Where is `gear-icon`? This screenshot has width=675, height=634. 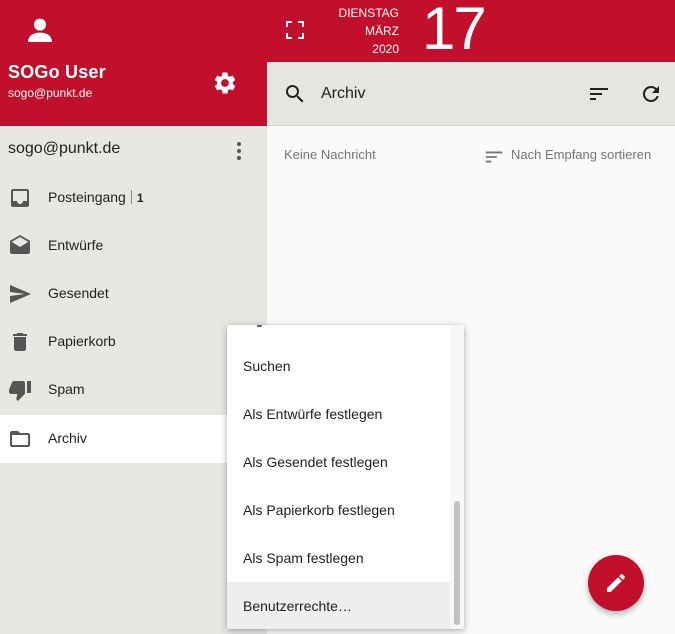
gear-icon is located at coordinates (225, 83).